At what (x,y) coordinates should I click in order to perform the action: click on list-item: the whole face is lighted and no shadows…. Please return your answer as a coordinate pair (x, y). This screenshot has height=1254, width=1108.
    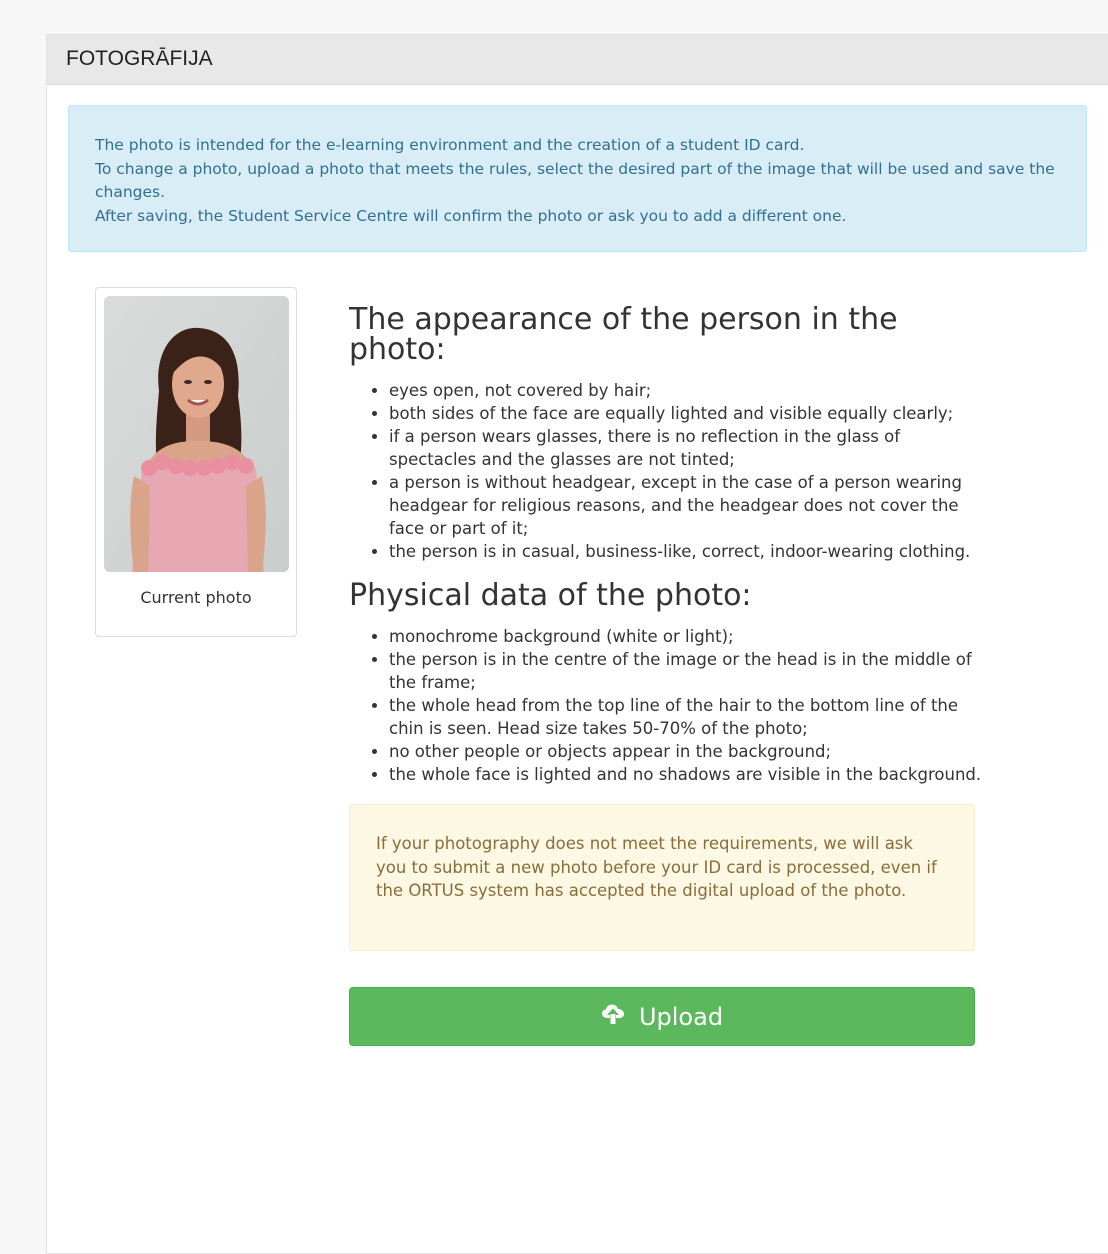
    Looking at the image, I should click on (689, 774).